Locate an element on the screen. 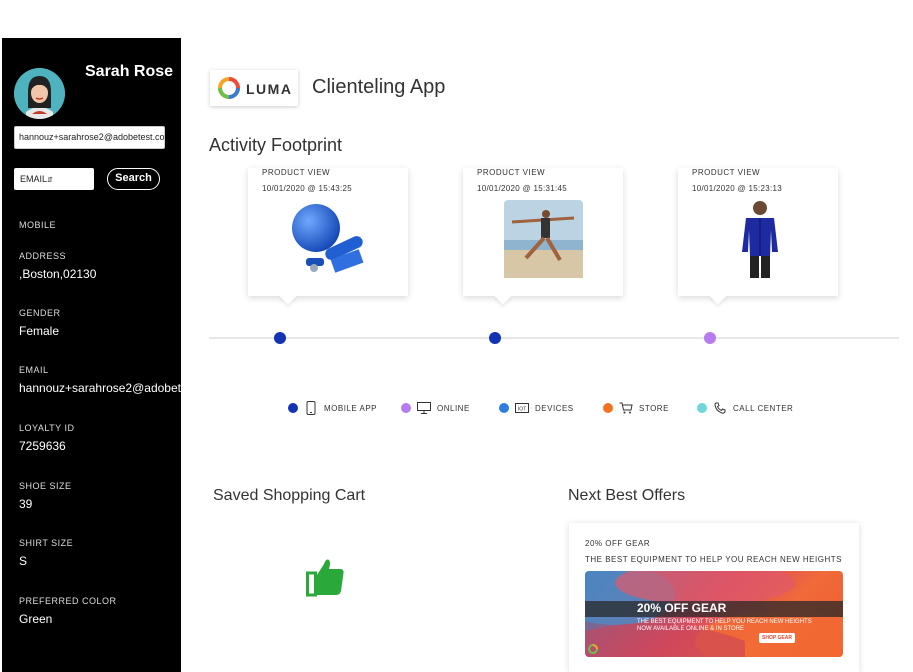 The width and height of the screenshot is (913, 672). legend-item-mobile-app: MOBILE APP is located at coordinates (332, 408).